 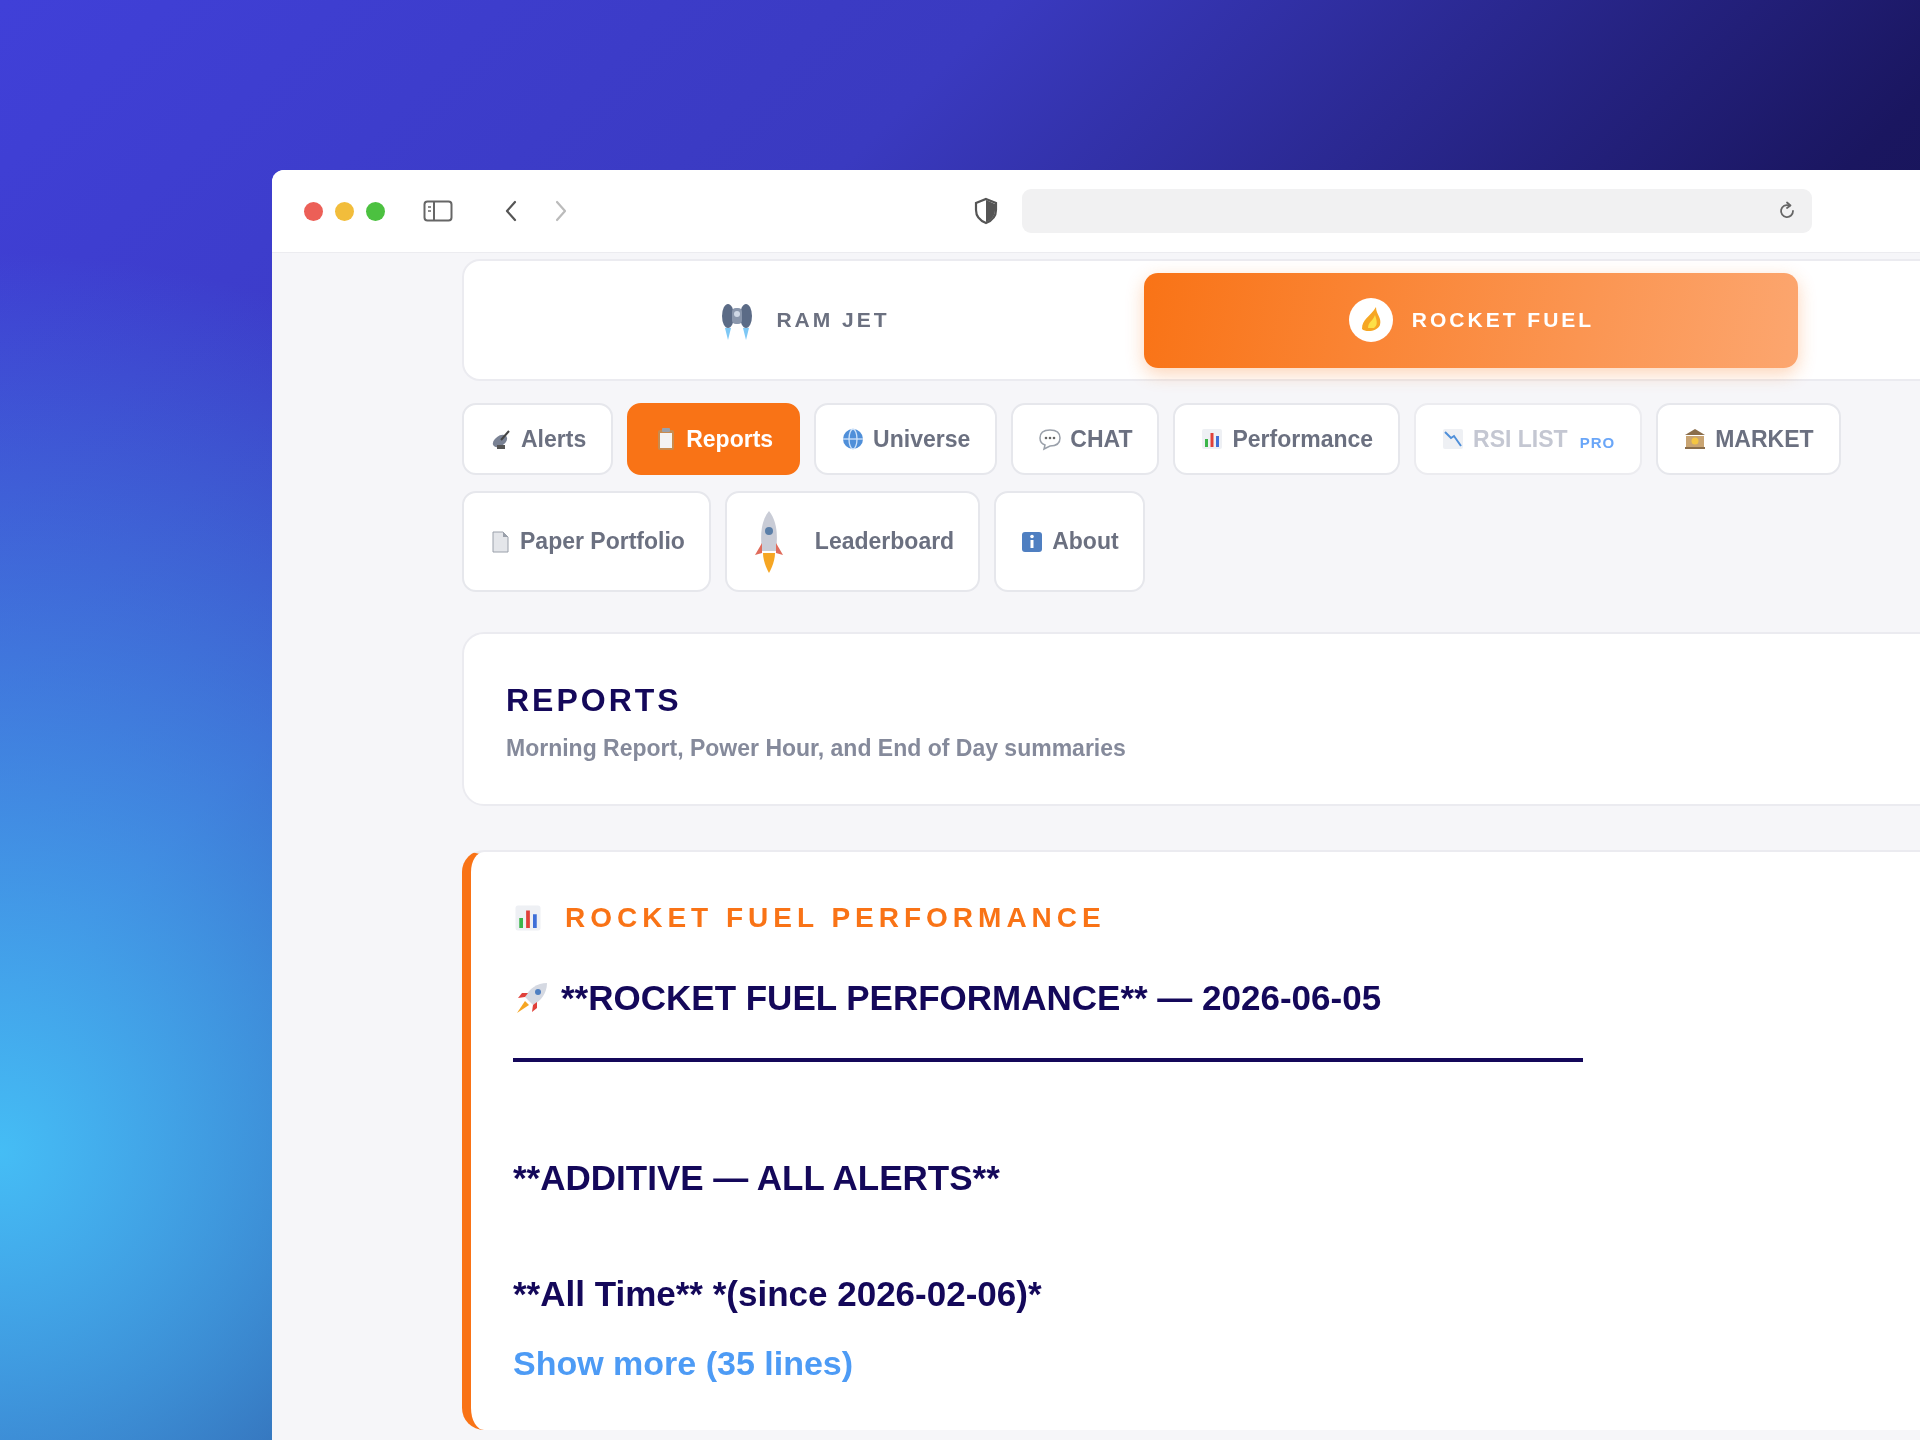 I want to click on show-more-link: Show more (35 lines), so click(x=683, y=1363).